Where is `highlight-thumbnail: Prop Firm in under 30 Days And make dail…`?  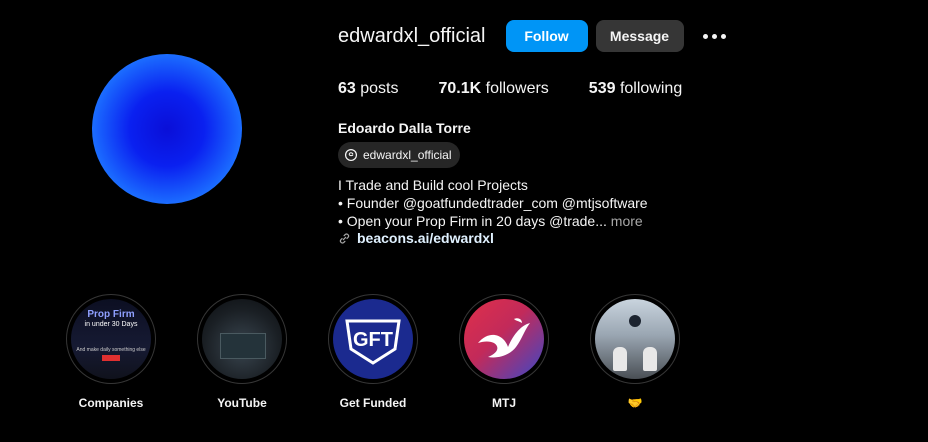 highlight-thumbnail: Prop Firm in under 30 Days And make dail… is located at coordinates (111, 339).